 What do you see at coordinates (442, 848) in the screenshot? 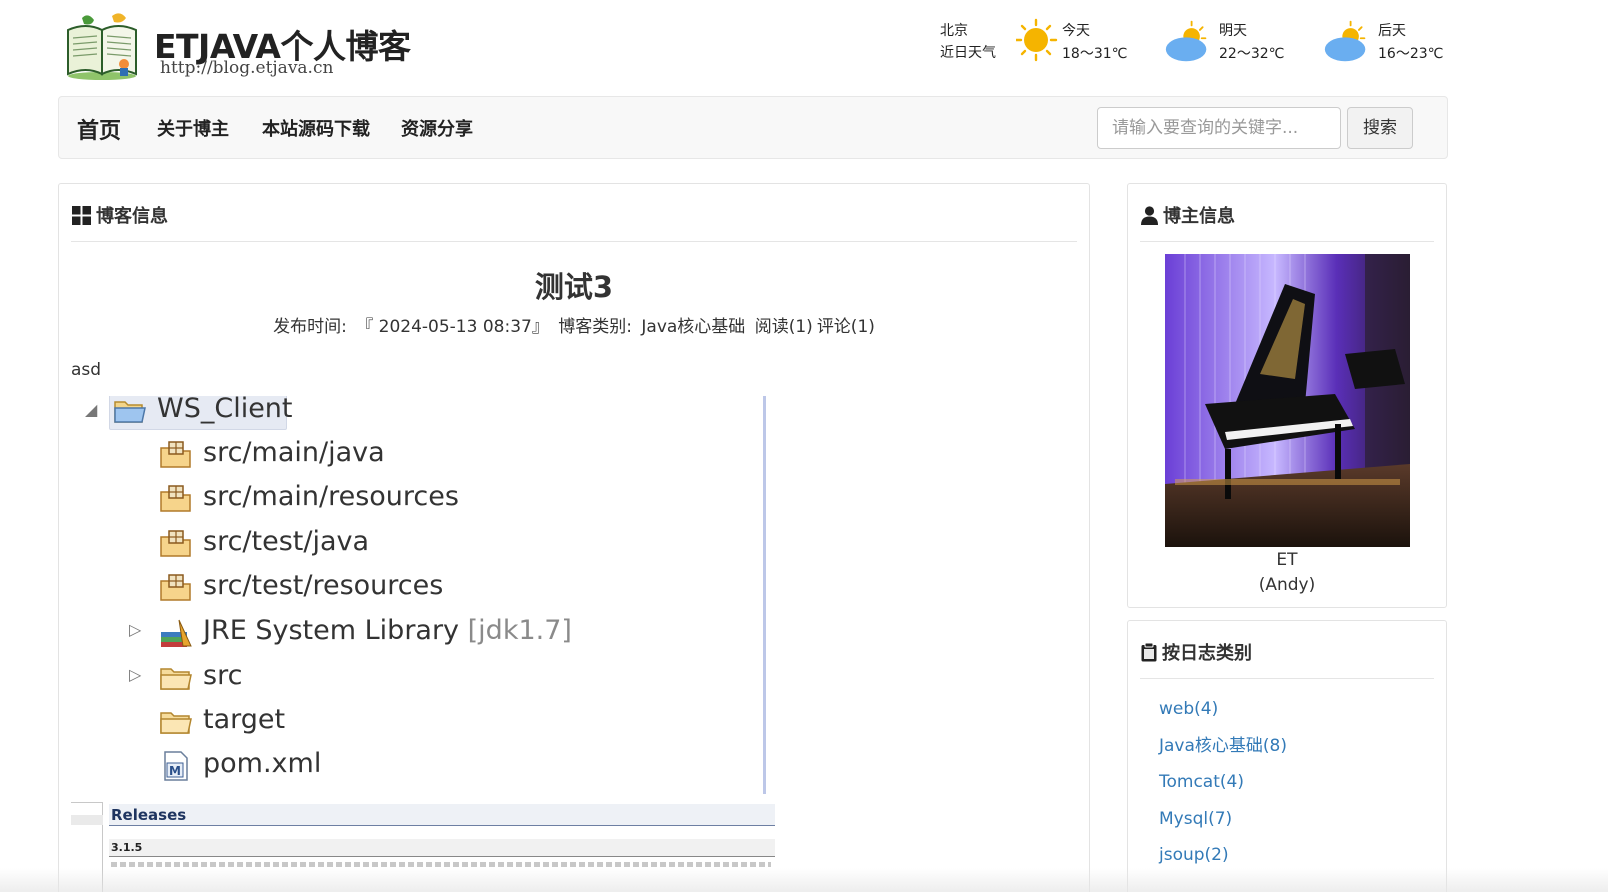
I see `releases-version: 3.1.5` at bounding box center [442, 848].